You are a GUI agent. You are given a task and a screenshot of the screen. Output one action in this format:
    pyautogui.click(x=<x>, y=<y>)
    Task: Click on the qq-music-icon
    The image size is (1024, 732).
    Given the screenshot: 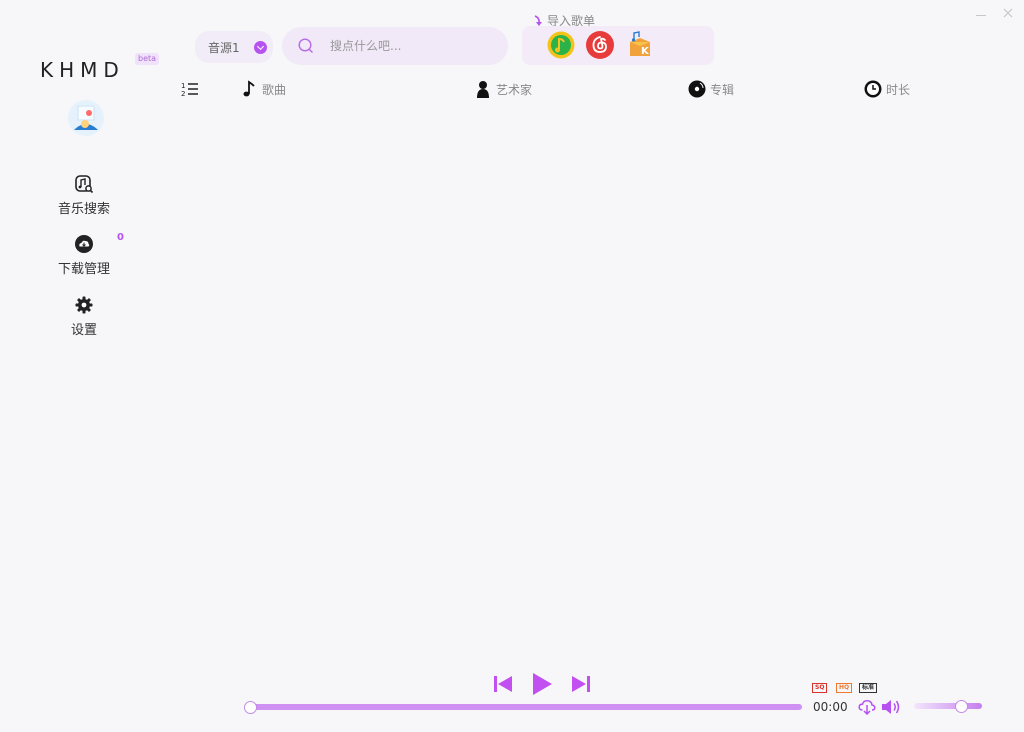 What is the action you would take?
    pyautogui.click(x=561, y=45)
    